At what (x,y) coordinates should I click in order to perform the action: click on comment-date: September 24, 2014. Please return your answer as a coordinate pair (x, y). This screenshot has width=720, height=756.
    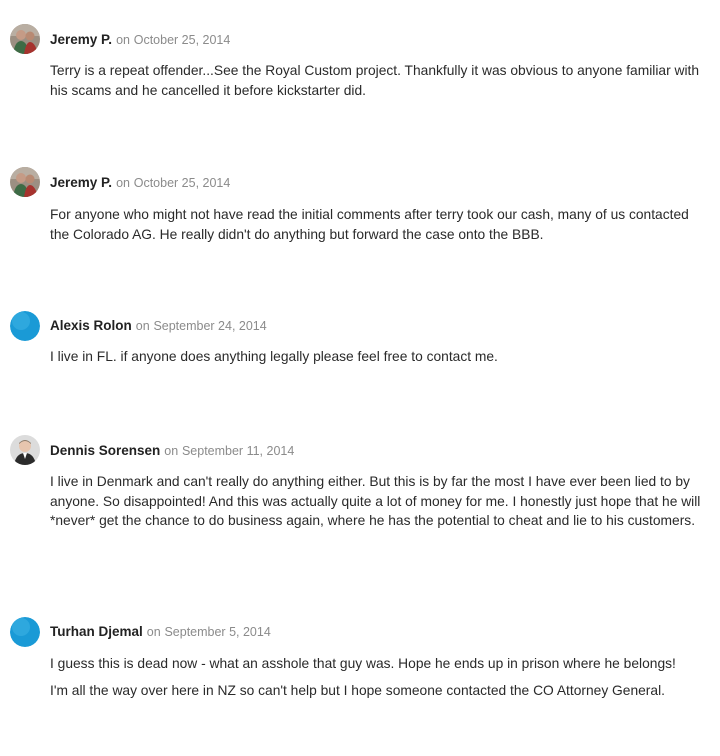
    Looking at the image, I should click on (210, 326).